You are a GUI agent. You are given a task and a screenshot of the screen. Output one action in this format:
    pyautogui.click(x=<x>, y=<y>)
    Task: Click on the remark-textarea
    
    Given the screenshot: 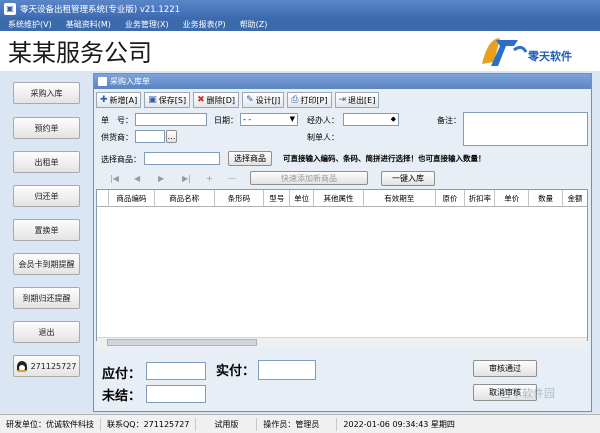 What is the action you would take?
    pyautogui.click(x=525, y=129)
    